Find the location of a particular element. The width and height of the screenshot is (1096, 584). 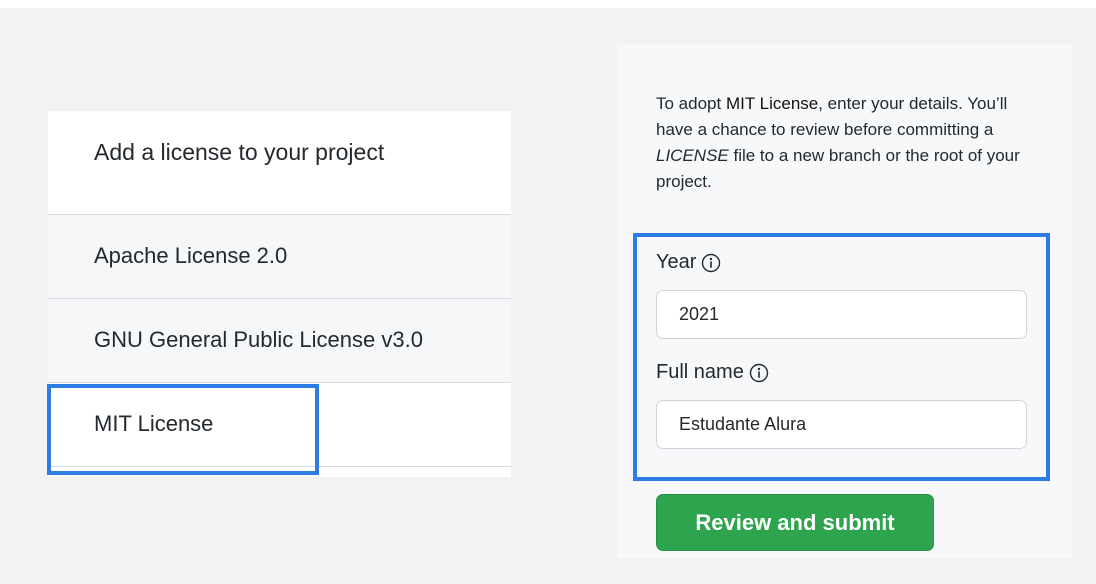

year-label-text: Year is located at coordinates (676, 262).